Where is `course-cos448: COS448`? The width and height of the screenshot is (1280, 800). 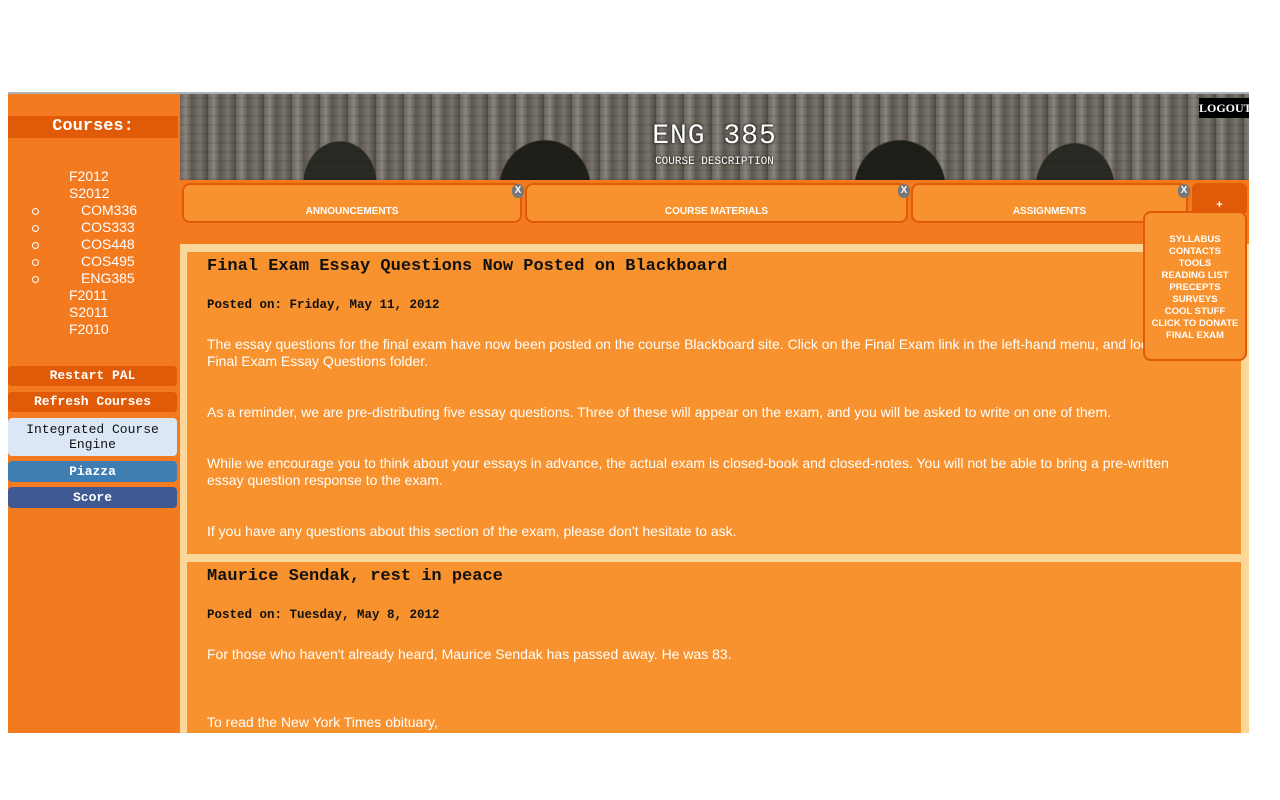
course-cos448: COS448 is located at coordinates (94, 244).